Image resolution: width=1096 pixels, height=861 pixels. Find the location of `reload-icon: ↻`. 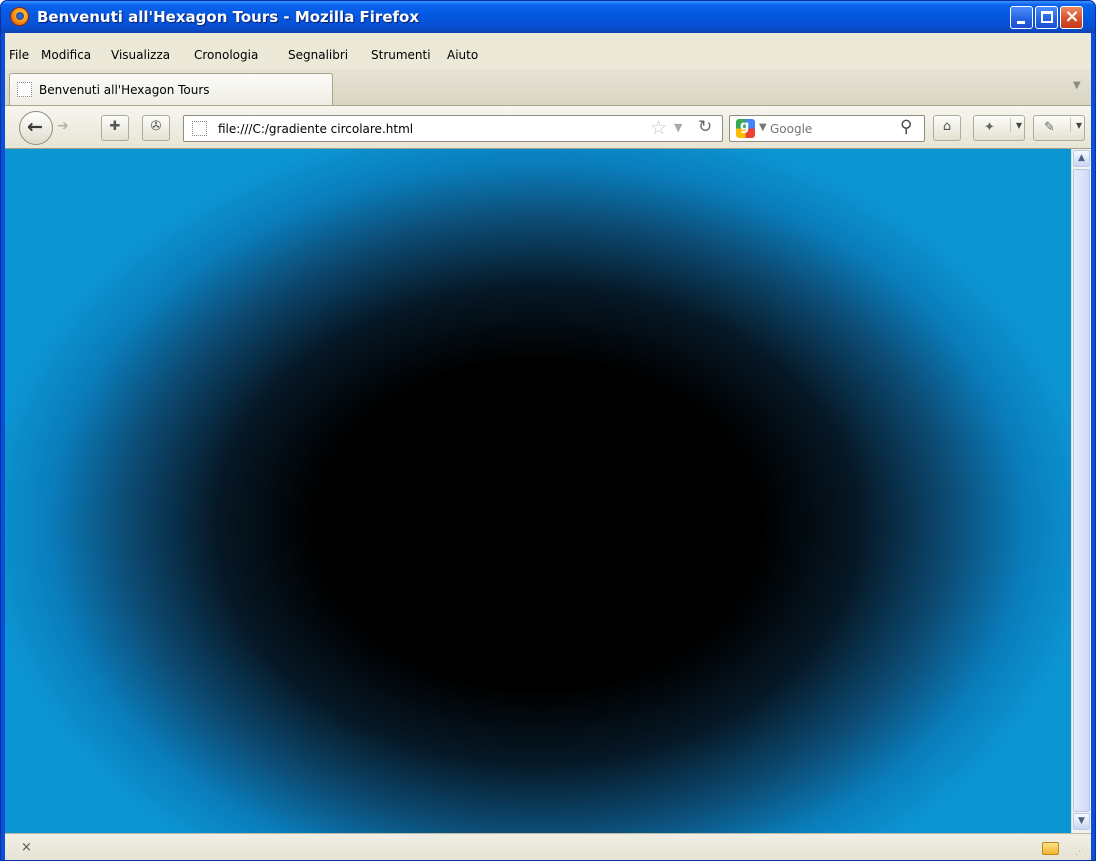

reload-icon: ↻ is located at coordinates (705, 127).